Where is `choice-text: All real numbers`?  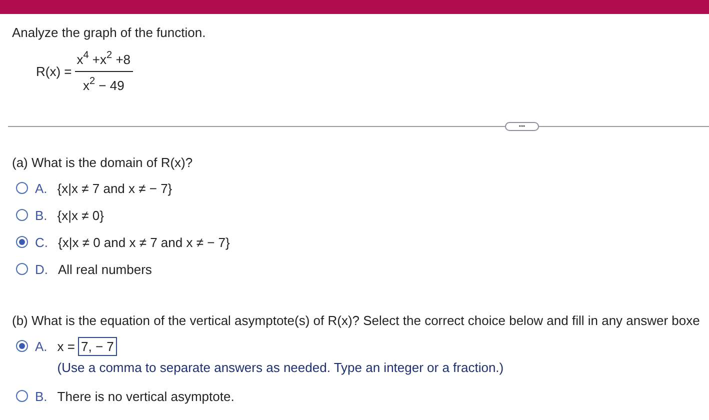
choice-text: All real numbers is located at coordinates (105, 269).